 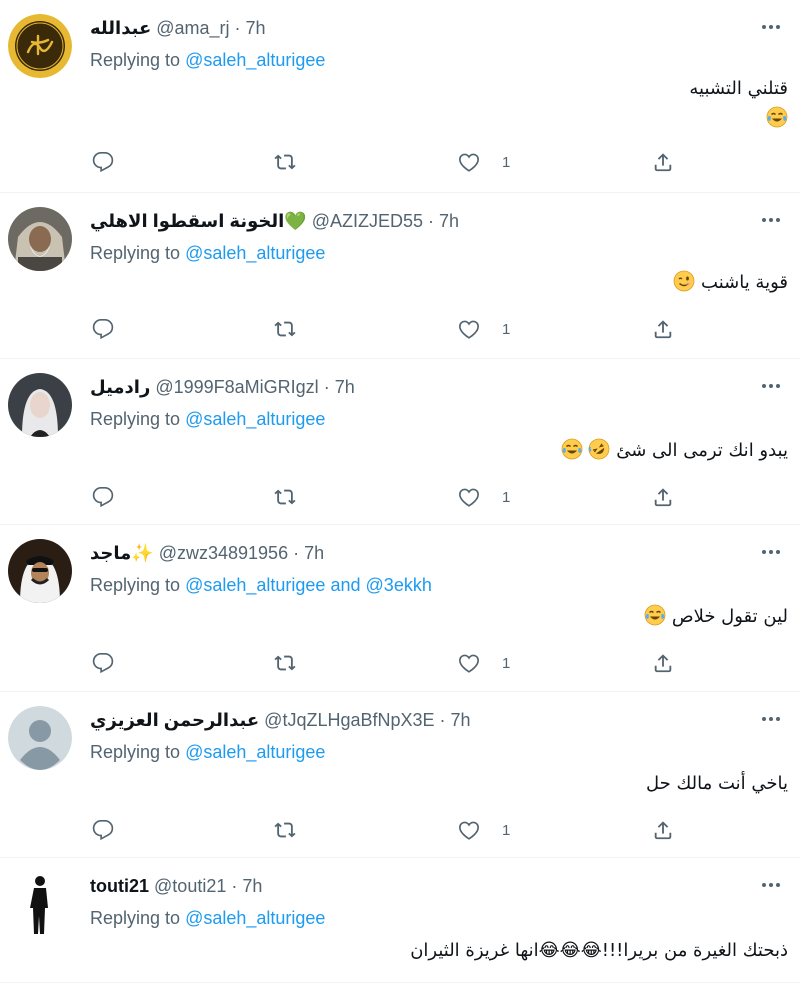 I want to click on user-handle: @1999F8aMiGRIgzl, so click(x=236, y=387).